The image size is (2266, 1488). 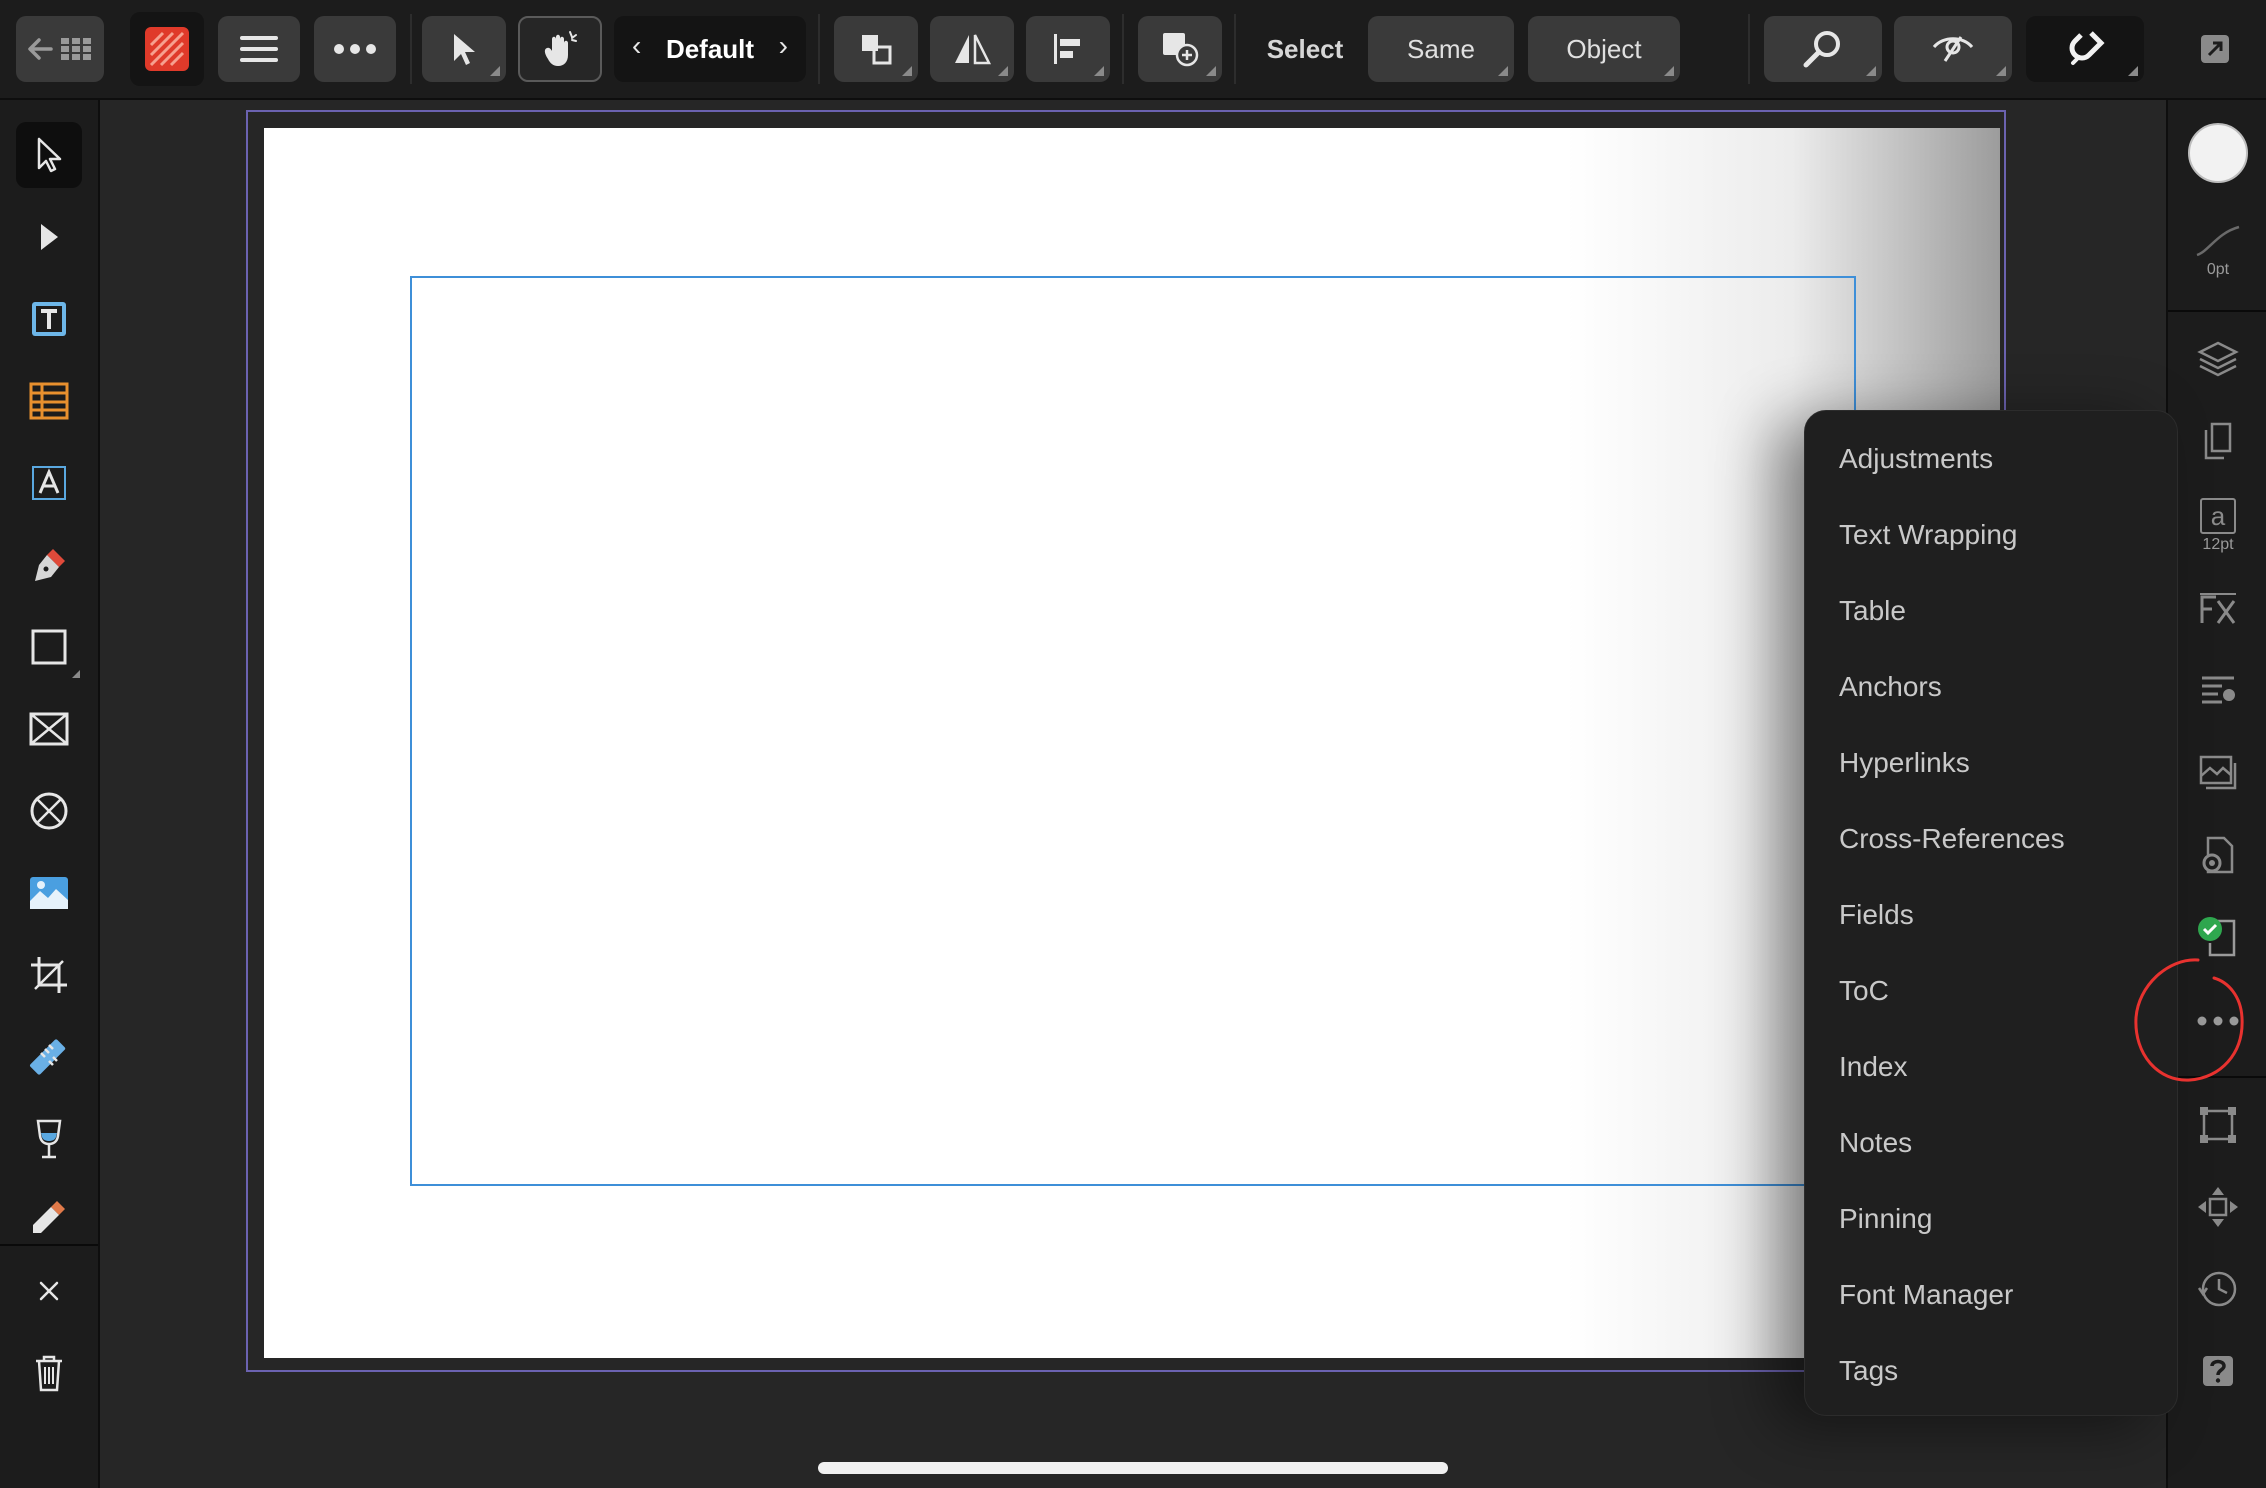 I want to click on back-grid-icon, so click(x=59, y=49).